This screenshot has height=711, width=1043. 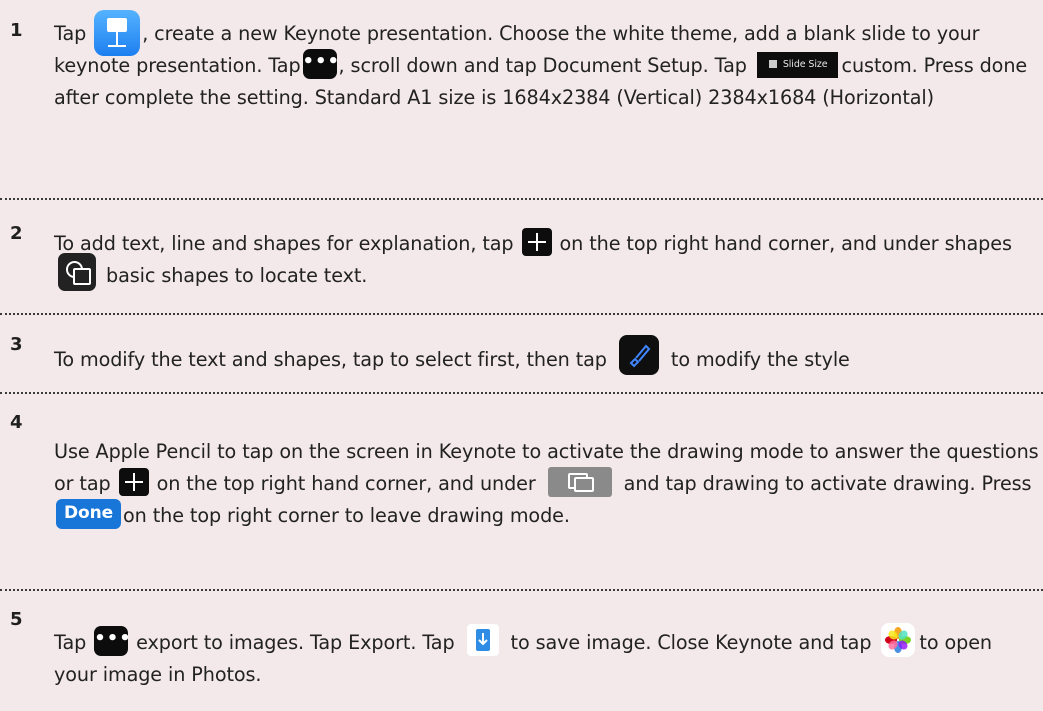 What do you see at coordinates (805, 64) in the screenshot?
I see `slide-size-label: Slide Size` at bounding box center [805, 64].